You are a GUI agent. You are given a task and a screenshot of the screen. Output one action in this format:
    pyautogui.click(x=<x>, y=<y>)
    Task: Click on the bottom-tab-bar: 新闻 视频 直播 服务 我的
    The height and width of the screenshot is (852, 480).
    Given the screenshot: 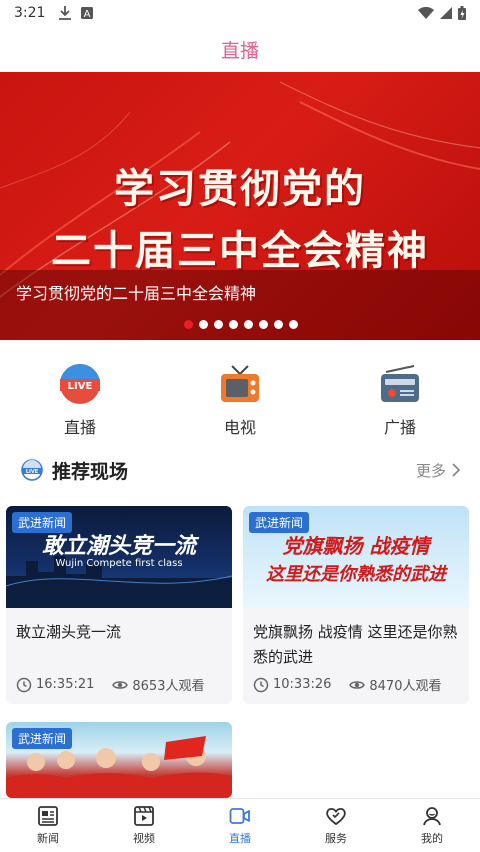 What is the action you would take?
    pyautogui.click(x=240, y=825)
    